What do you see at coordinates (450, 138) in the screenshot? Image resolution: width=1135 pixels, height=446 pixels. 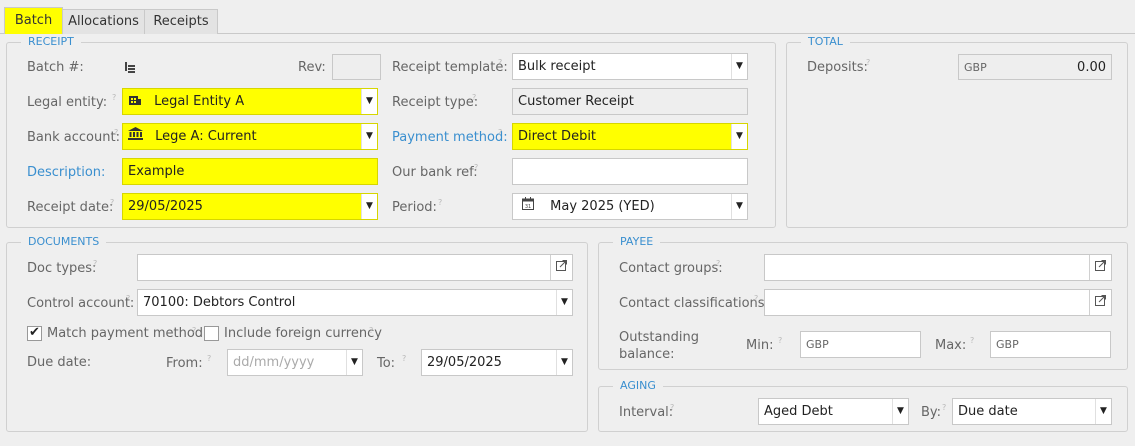 I see `payment-method-label: Payment method:` at bounding box center [450, 138].